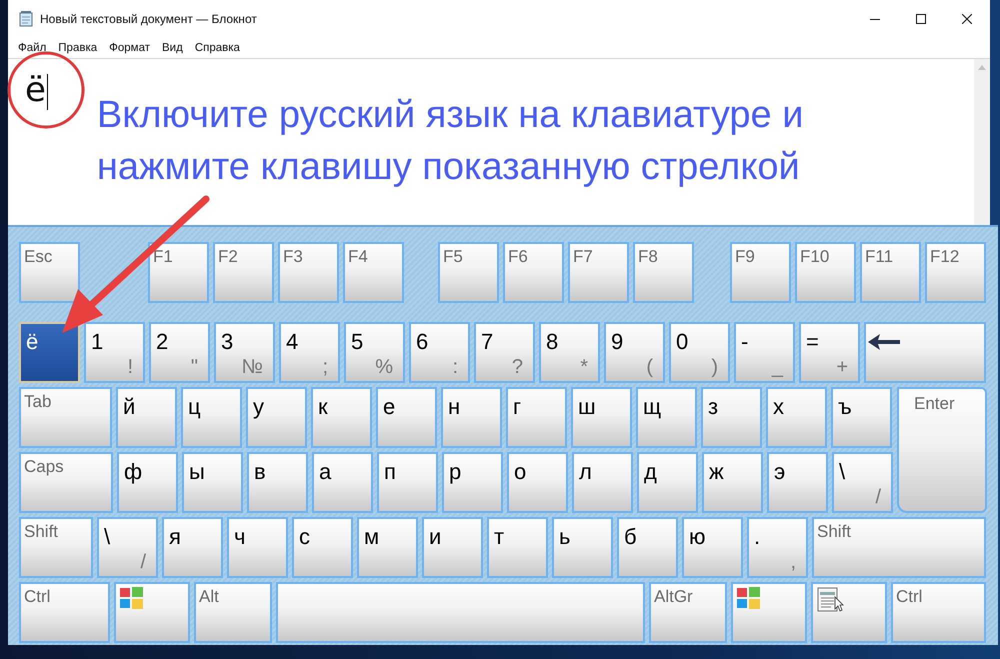  I want to click on keyboard-key: 6 :, so click(439, 352).